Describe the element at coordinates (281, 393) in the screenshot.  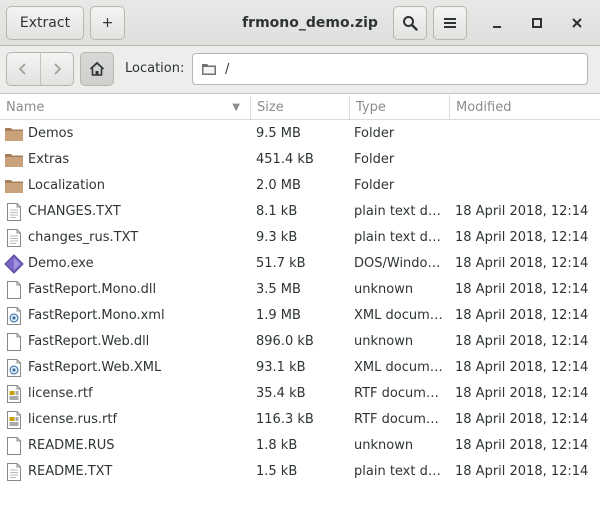
I see `file-size: 35.4 kB` at that location.